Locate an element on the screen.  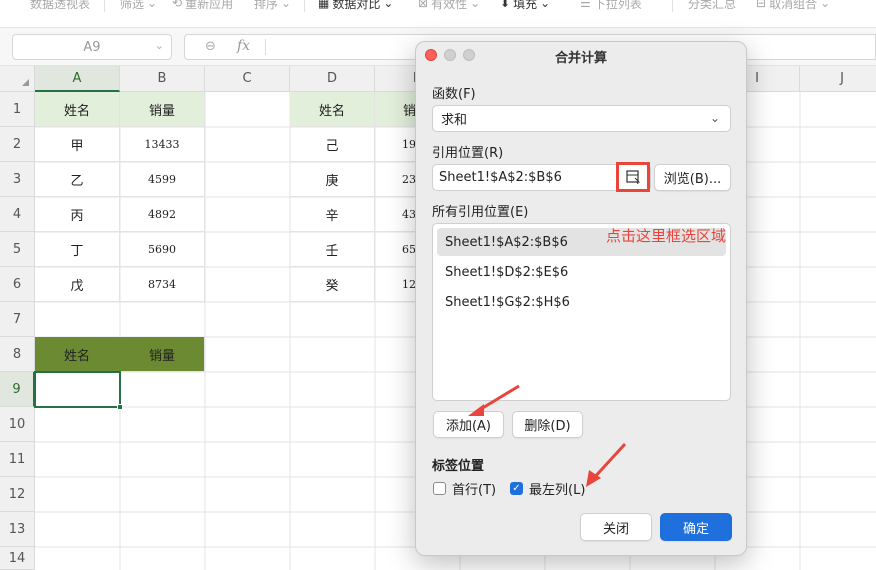
select-all-corner is located at coordinates (17, 79).